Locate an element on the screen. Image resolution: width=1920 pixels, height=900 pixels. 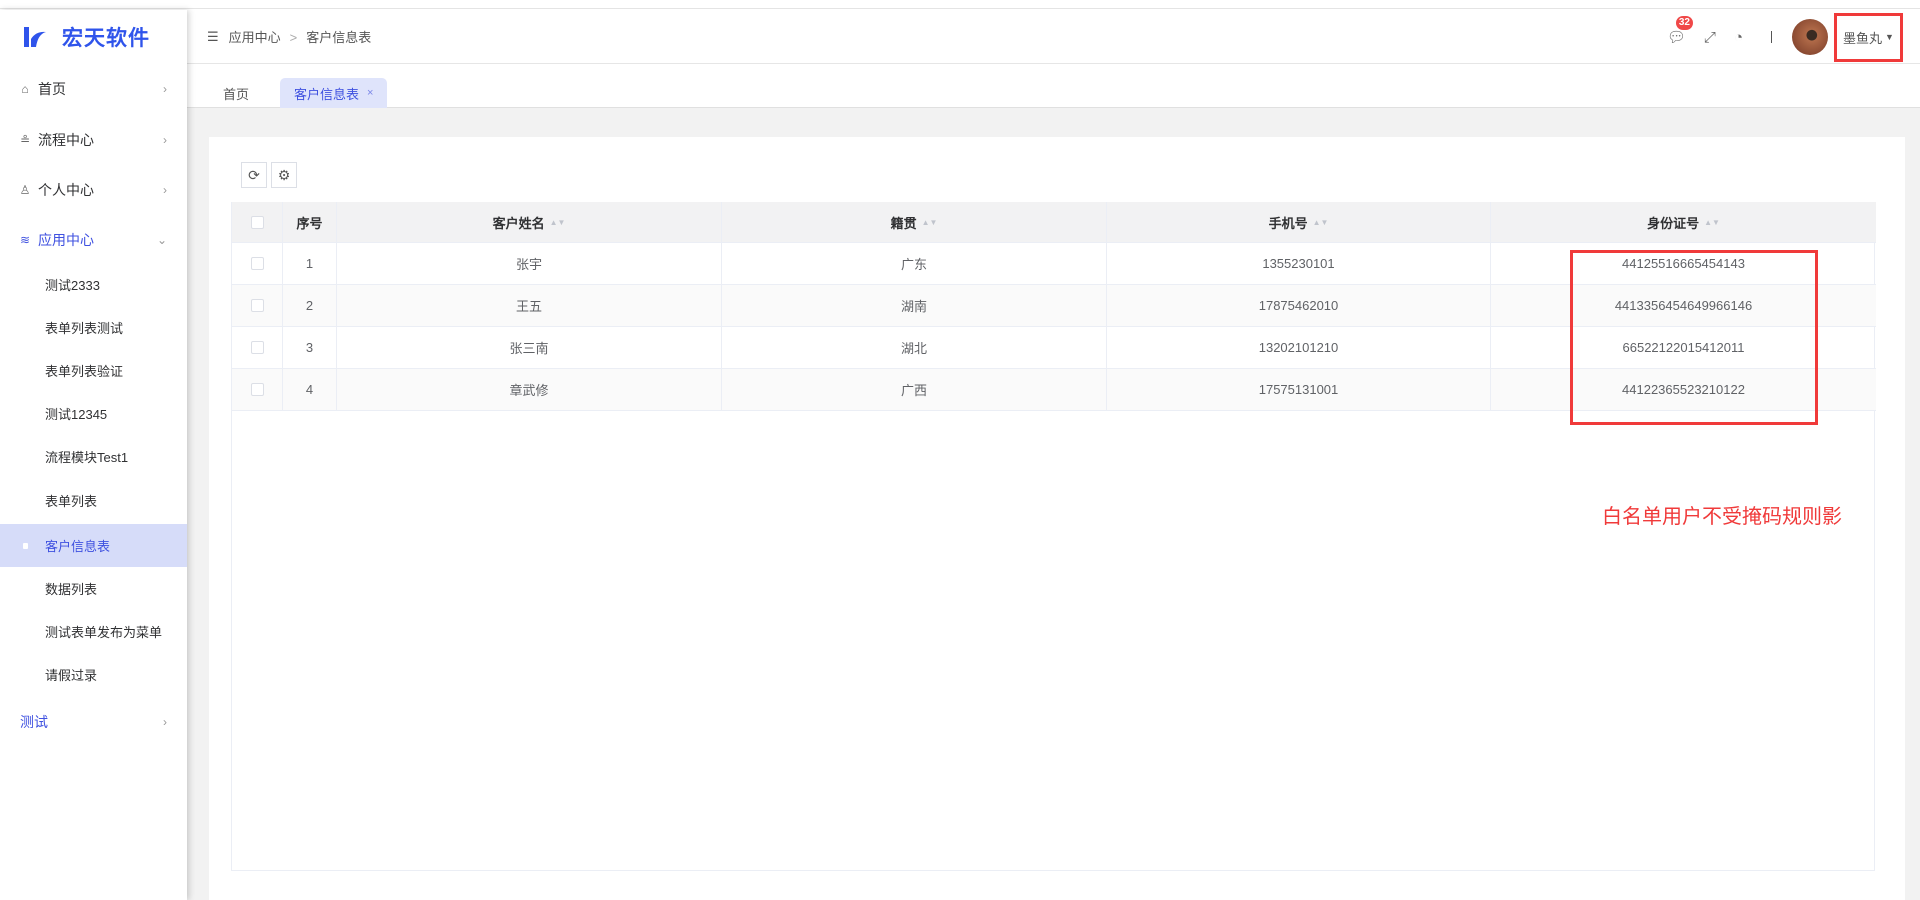
table-cell: 17575131001 is located at coordinates (1298, 389).